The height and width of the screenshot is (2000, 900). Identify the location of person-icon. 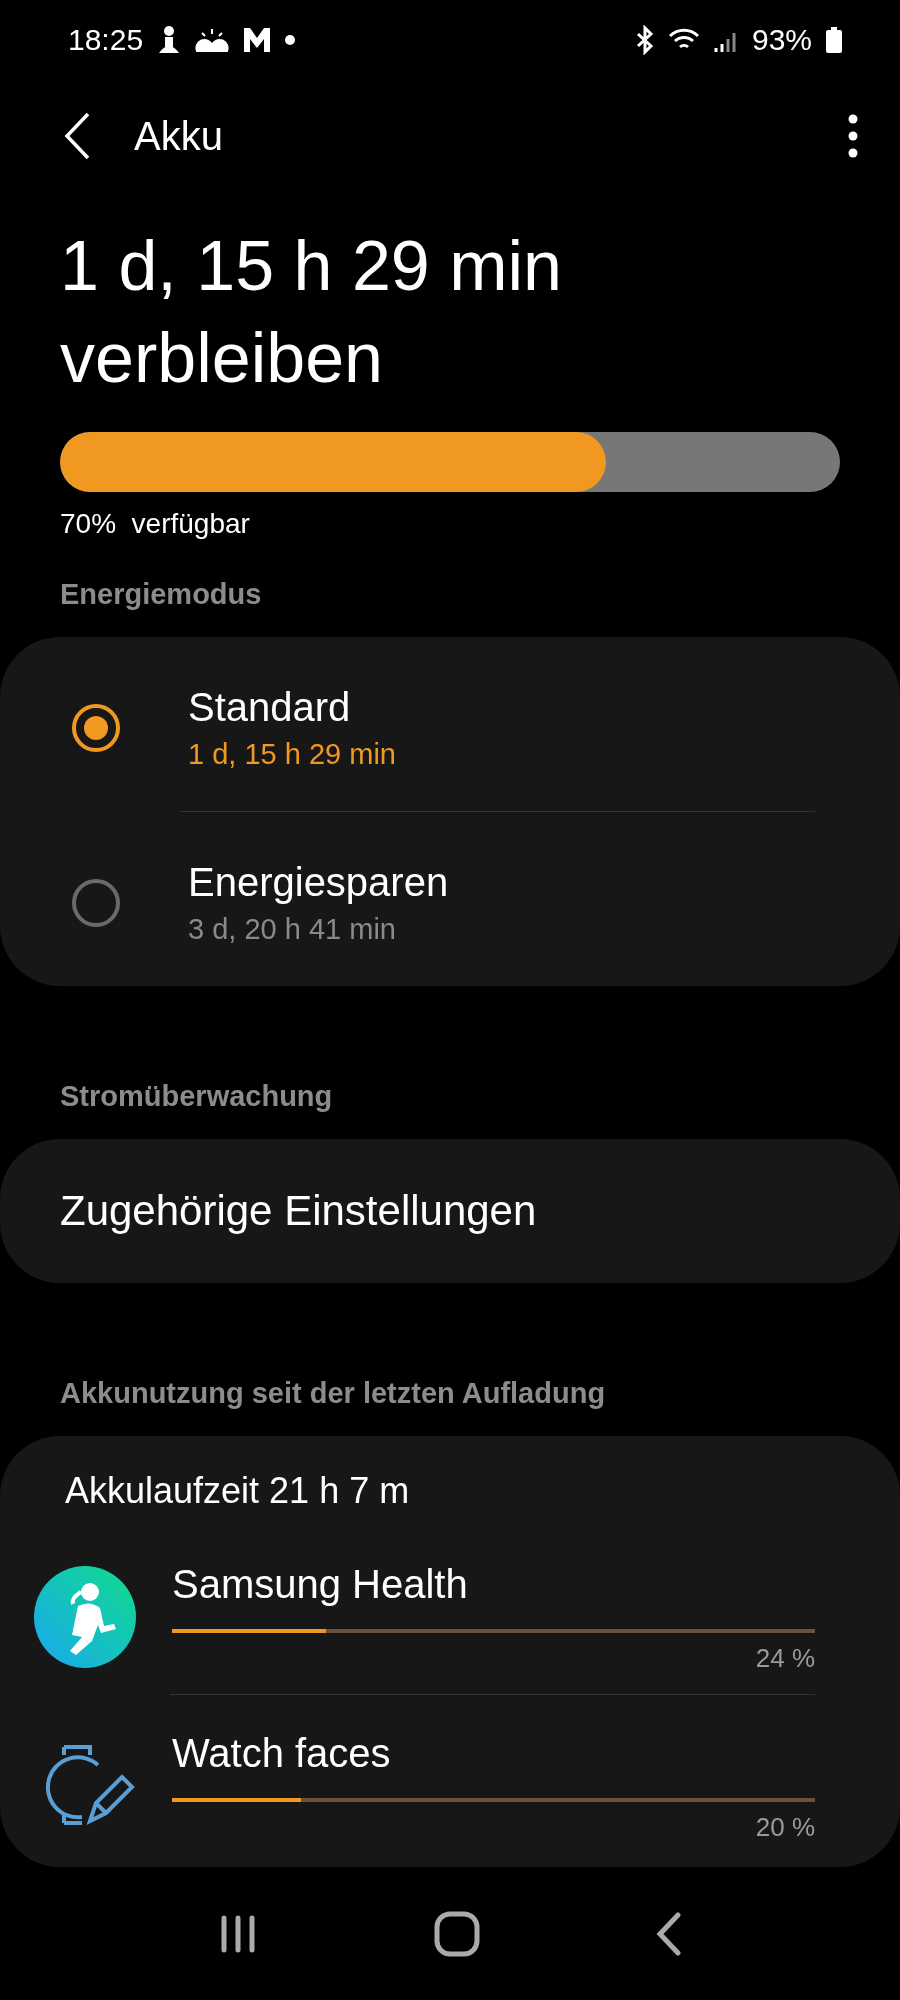
(169, 40).